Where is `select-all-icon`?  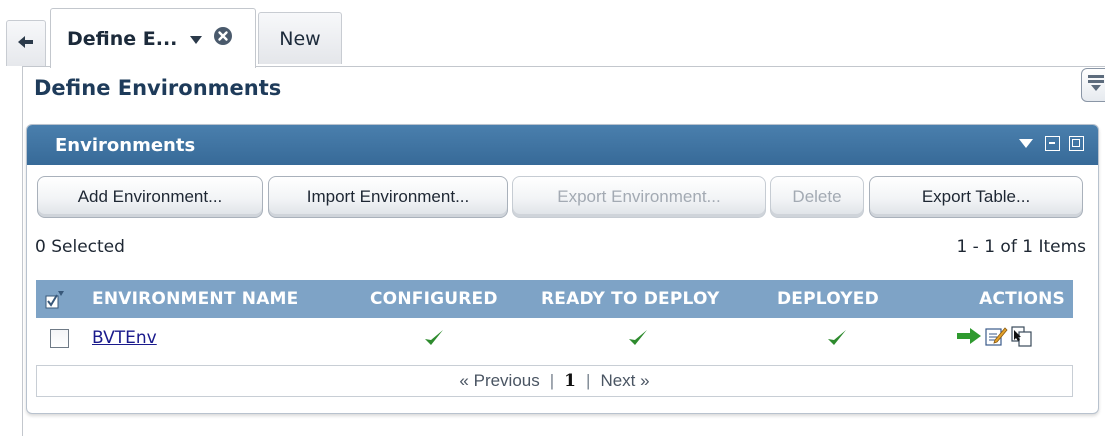
select-all-icon is located at coordinates (56, 299).